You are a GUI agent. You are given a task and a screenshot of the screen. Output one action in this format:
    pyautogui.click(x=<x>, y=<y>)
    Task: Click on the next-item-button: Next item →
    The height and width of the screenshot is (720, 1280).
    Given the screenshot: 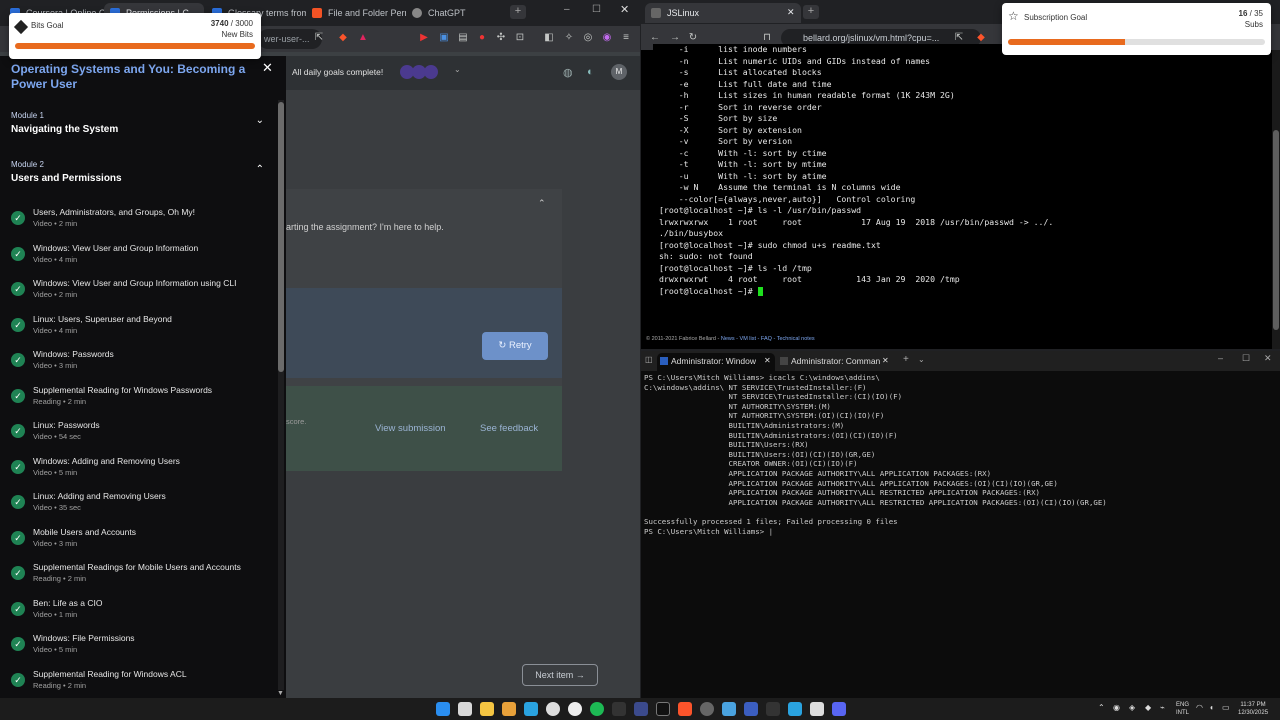 What is the action you would take?
    pyautogui.click(x=560, y=675)
    